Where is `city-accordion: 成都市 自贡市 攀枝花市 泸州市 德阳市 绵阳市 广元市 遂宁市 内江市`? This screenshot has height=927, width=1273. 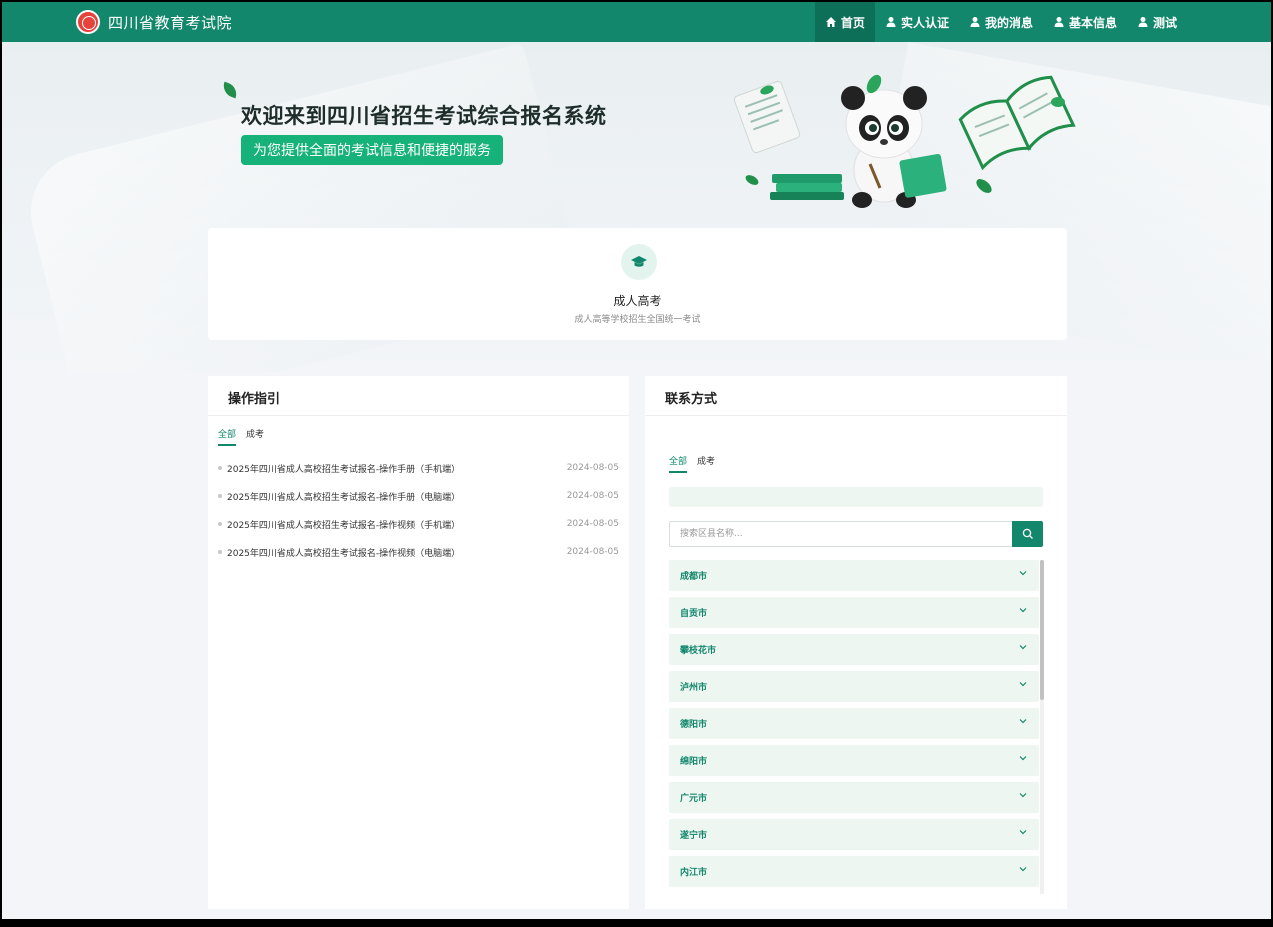 city-accordion: 成都市 自贡市 攀枝花市 泸州市 德阳市 绵阳市 广元市 遂宁市 内江市 is located at coordinates (854, 727).